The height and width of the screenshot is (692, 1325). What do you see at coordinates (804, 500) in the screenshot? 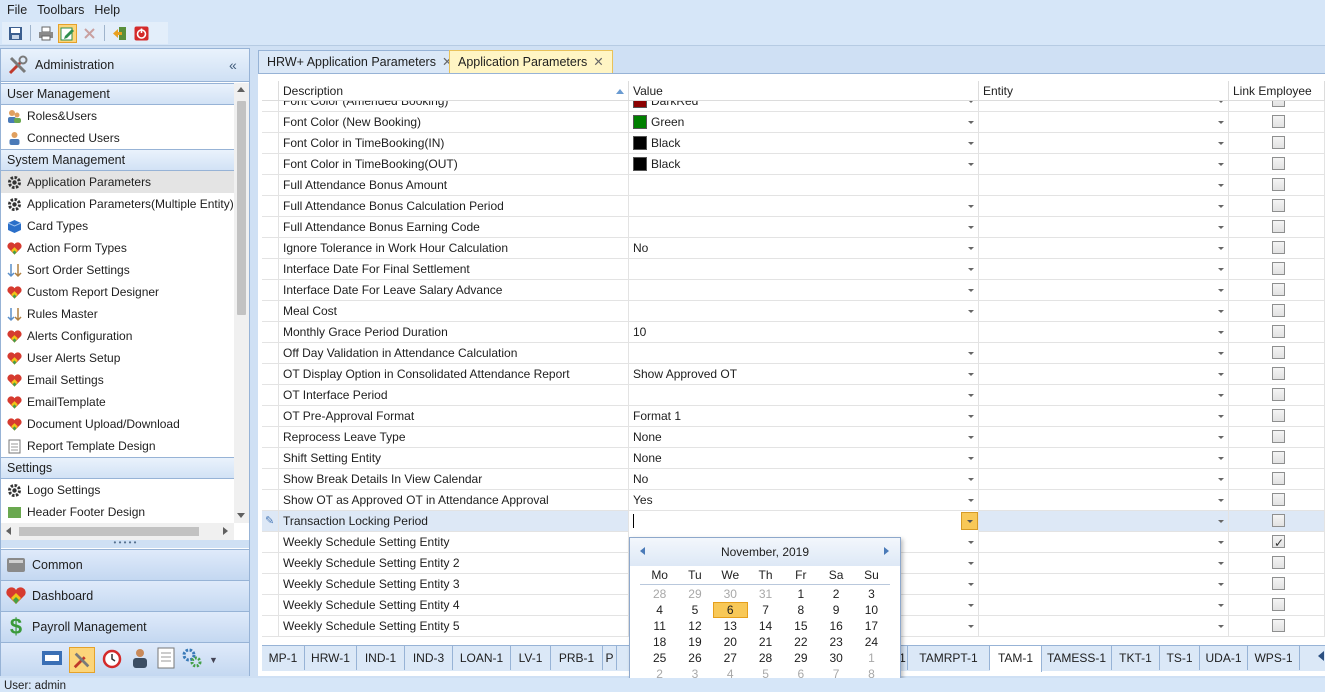
I see `cell-value: Yes` at bounding box center [804, 500].